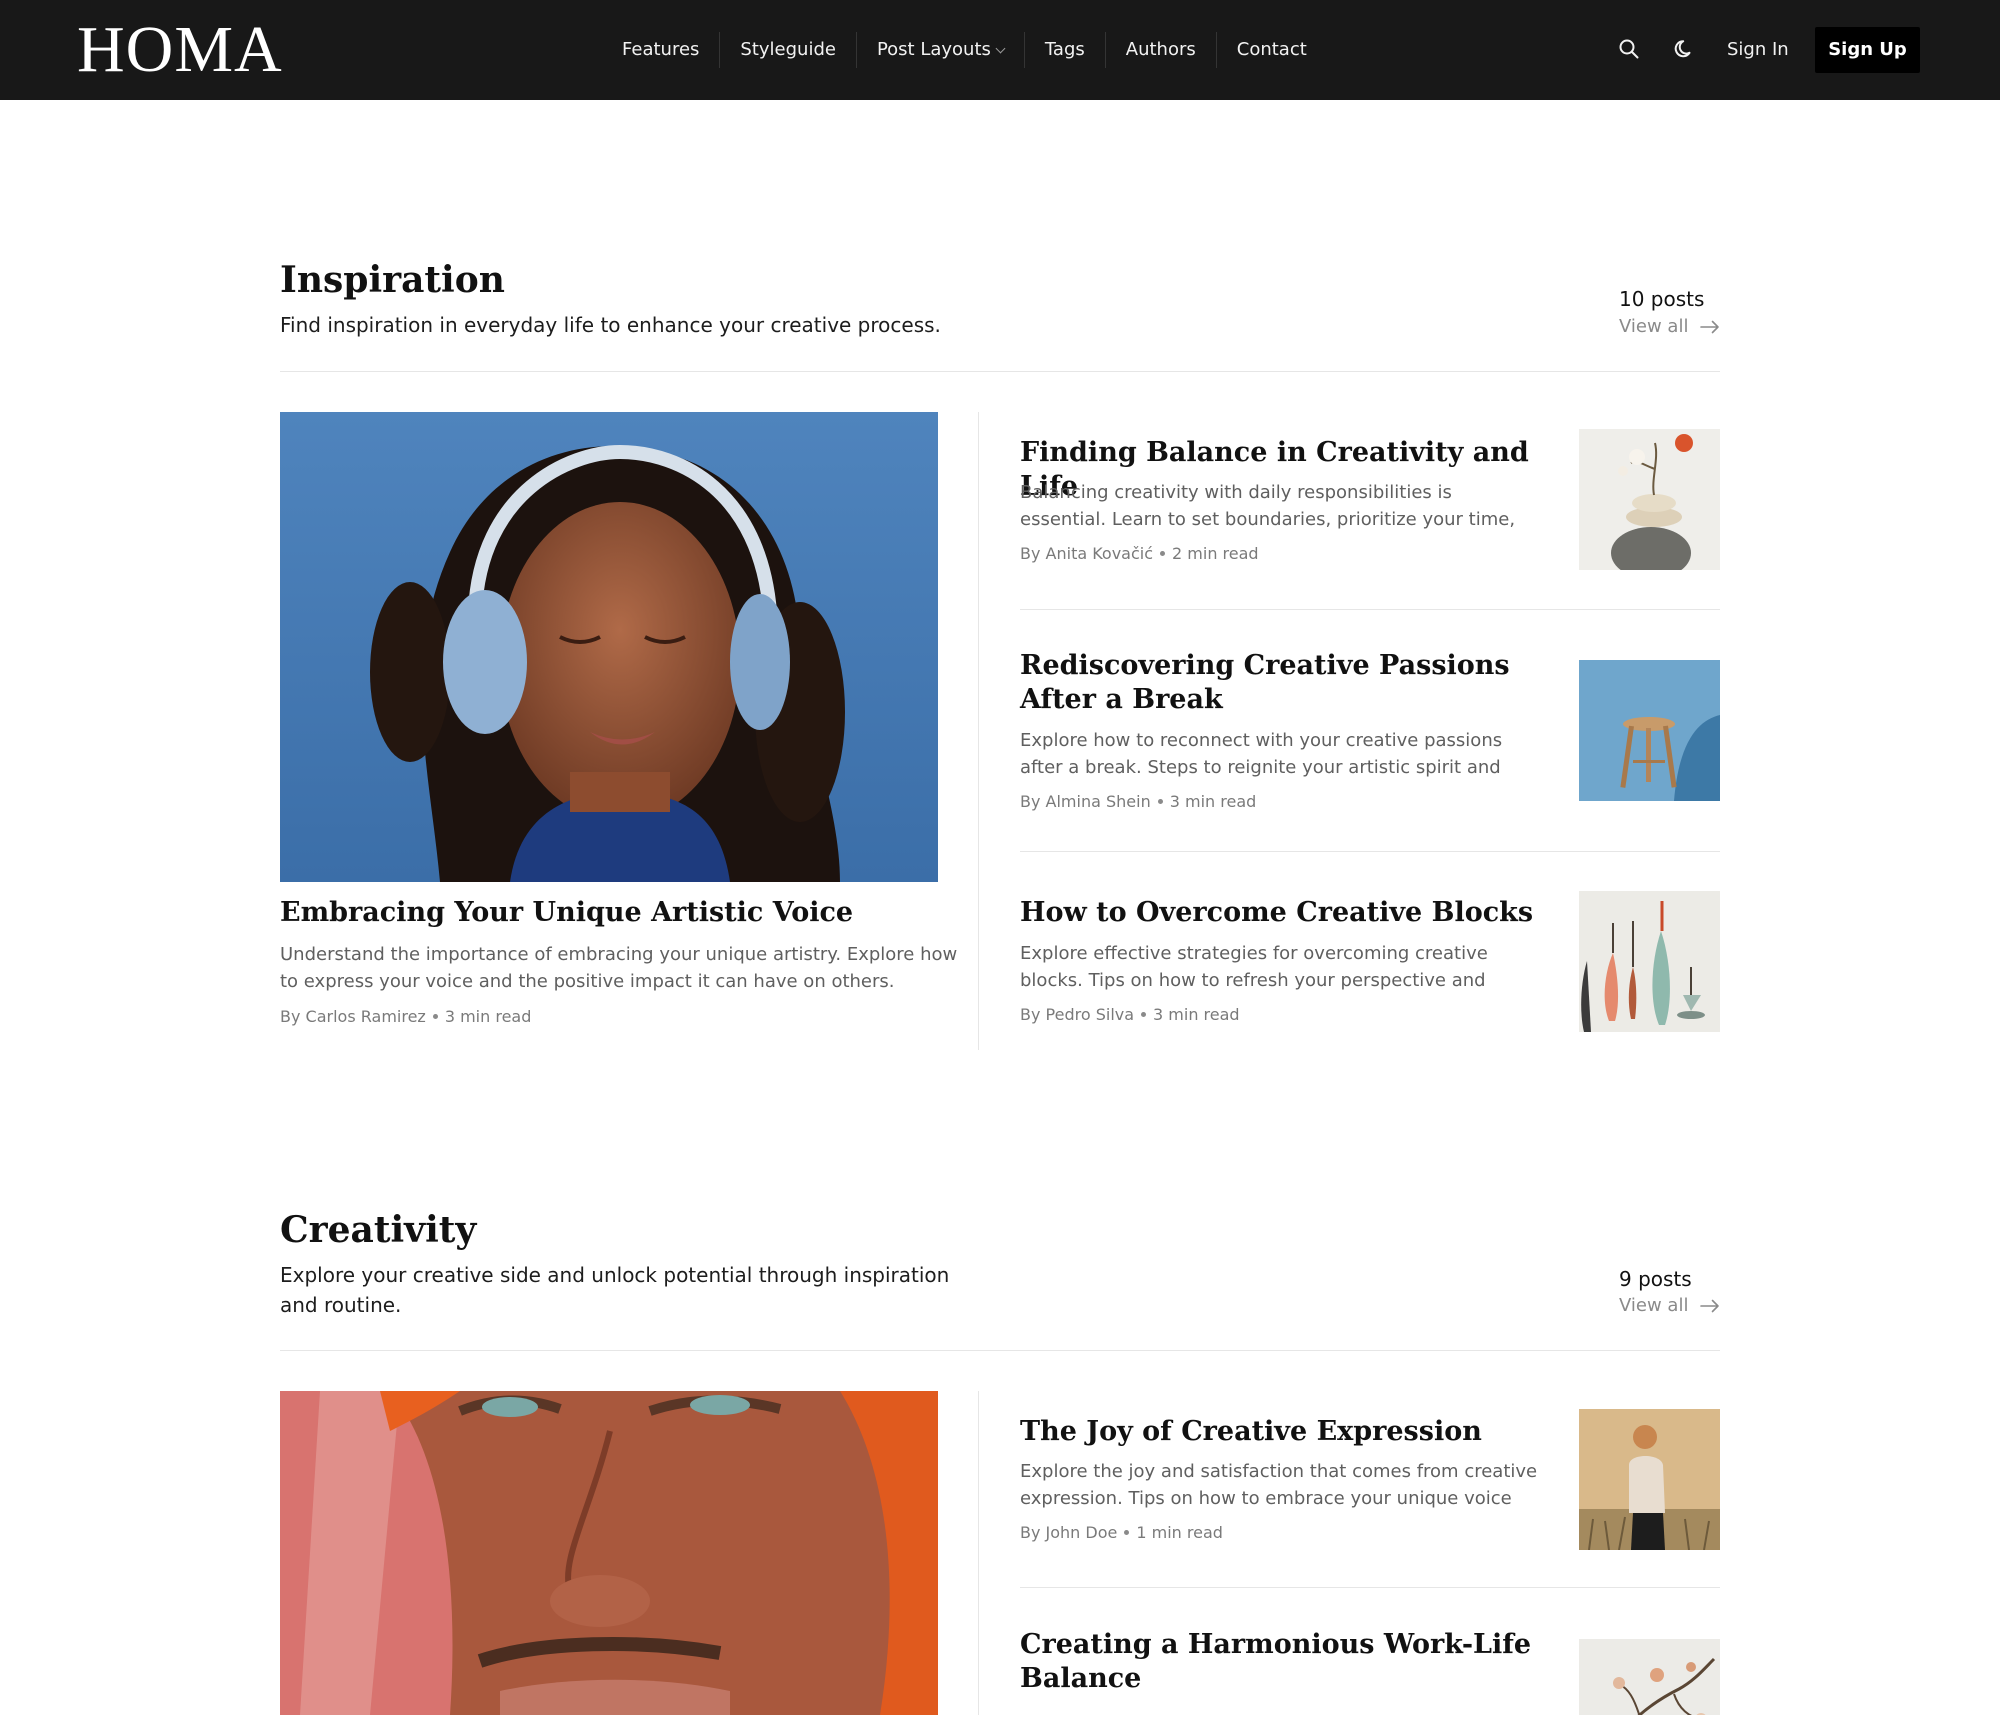  Describe the element at coordinates (1068, 1532) in the screenshot. I see `post-author: By John Doe` at that location.